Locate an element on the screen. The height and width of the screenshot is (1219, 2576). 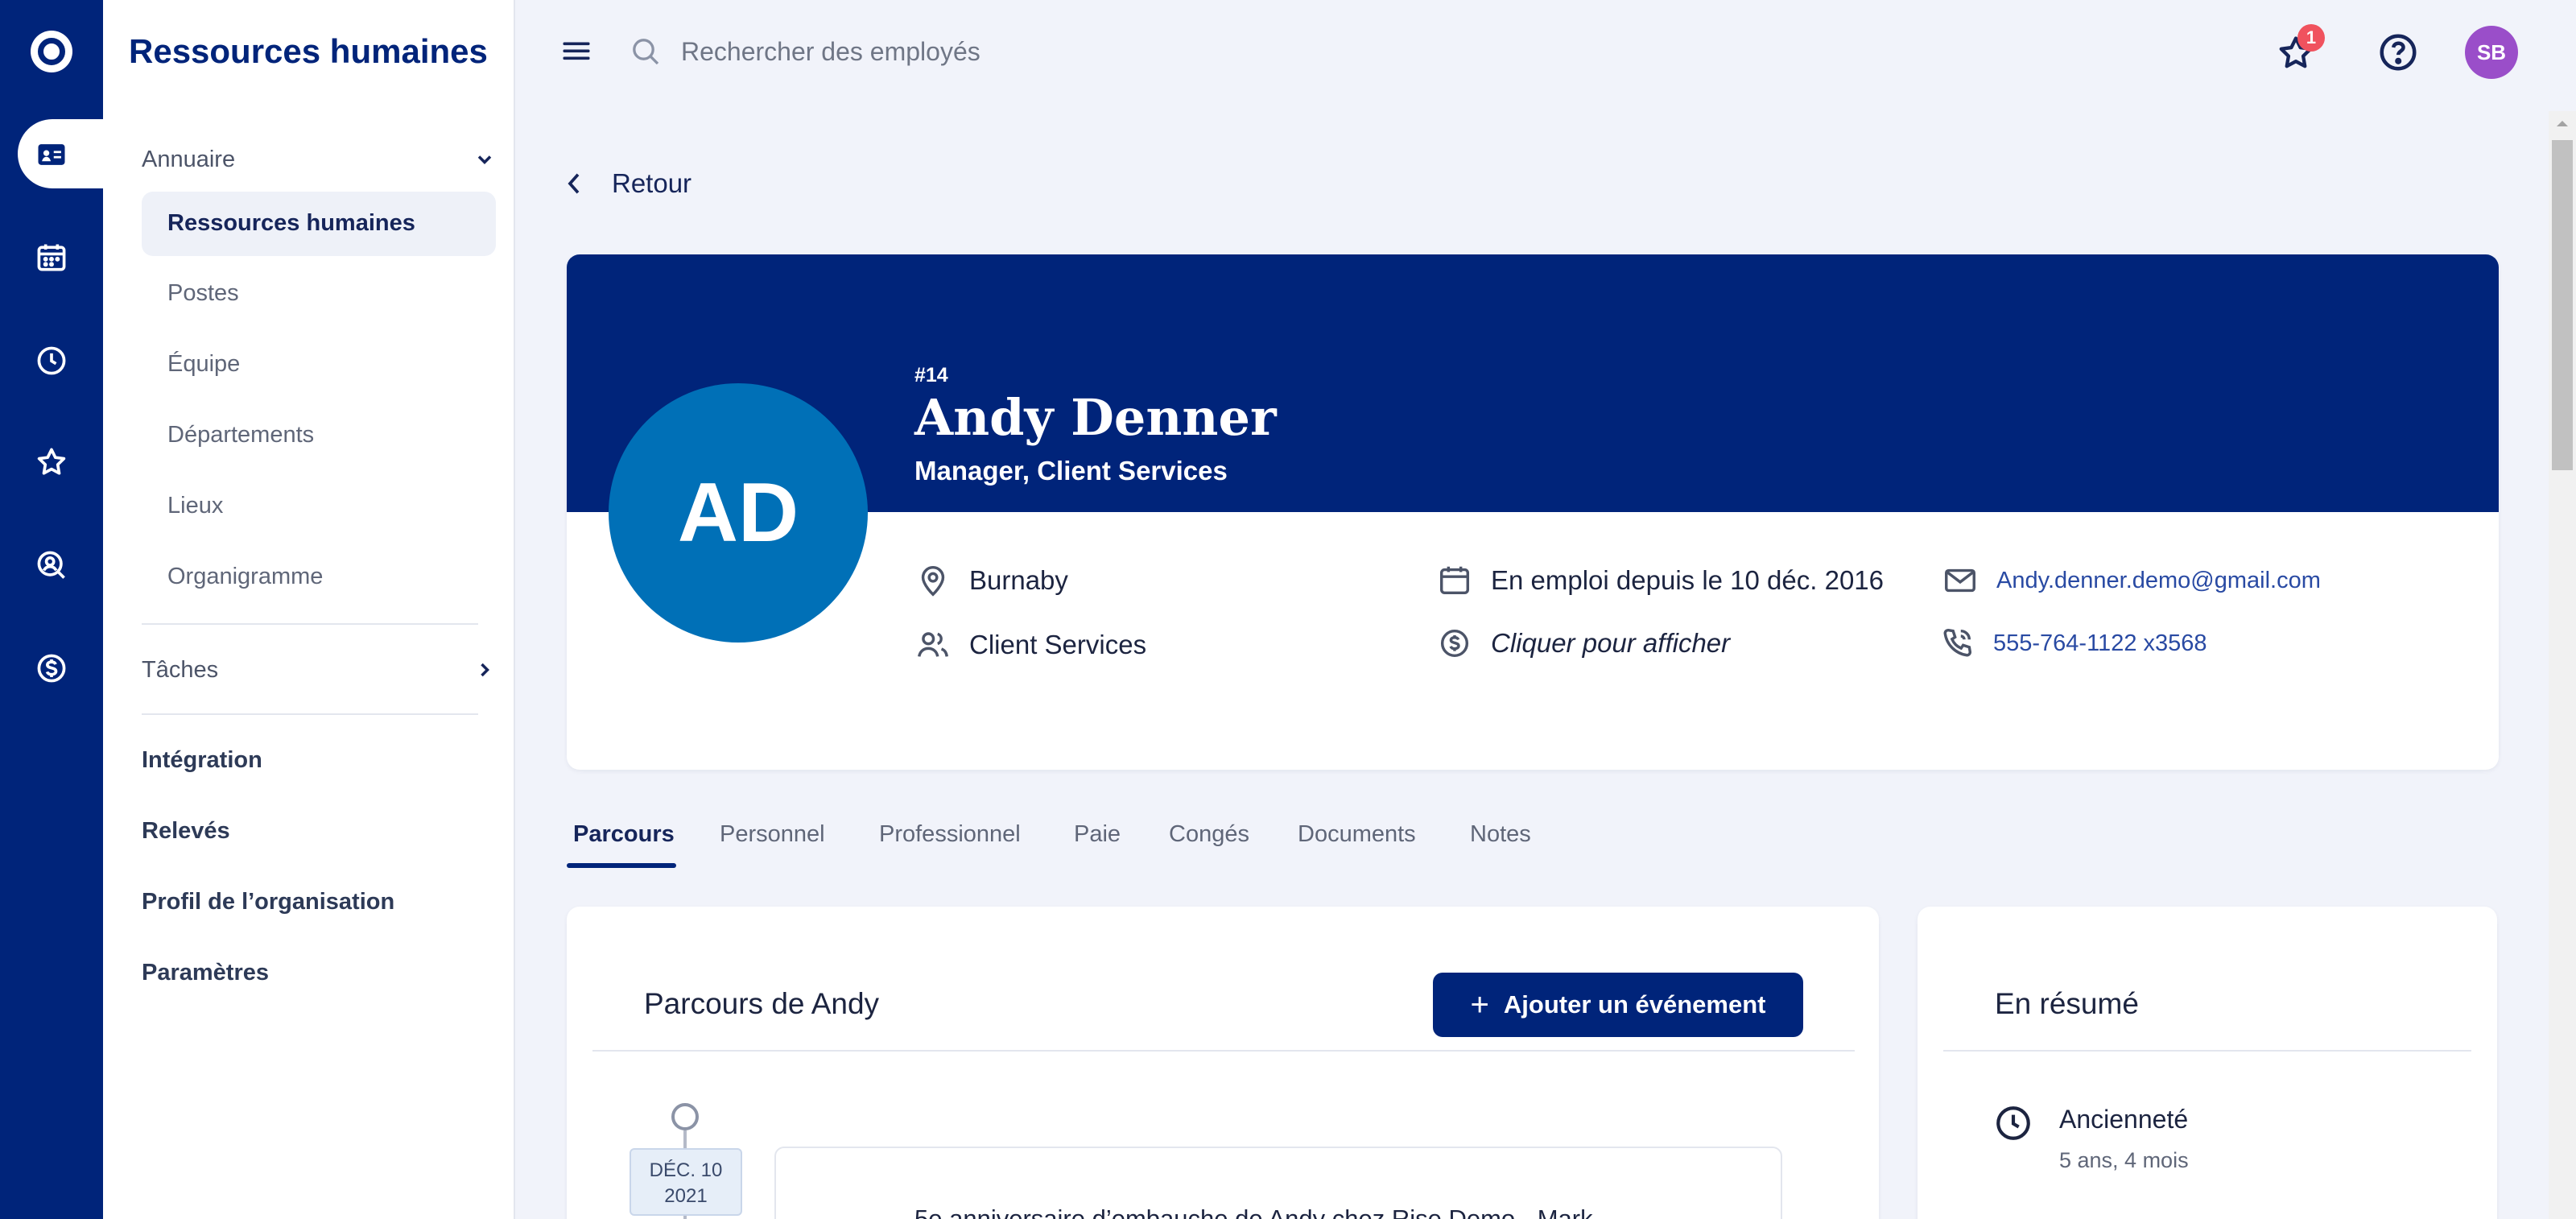
employee-department: Client Services is located at coordinates (1030, 644).